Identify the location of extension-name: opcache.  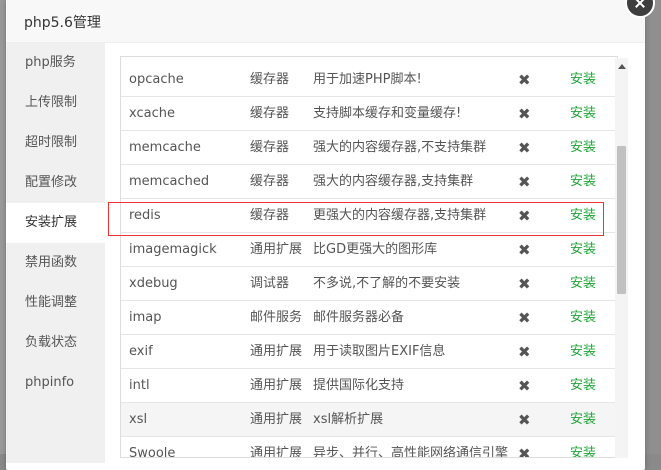
(156, 79).